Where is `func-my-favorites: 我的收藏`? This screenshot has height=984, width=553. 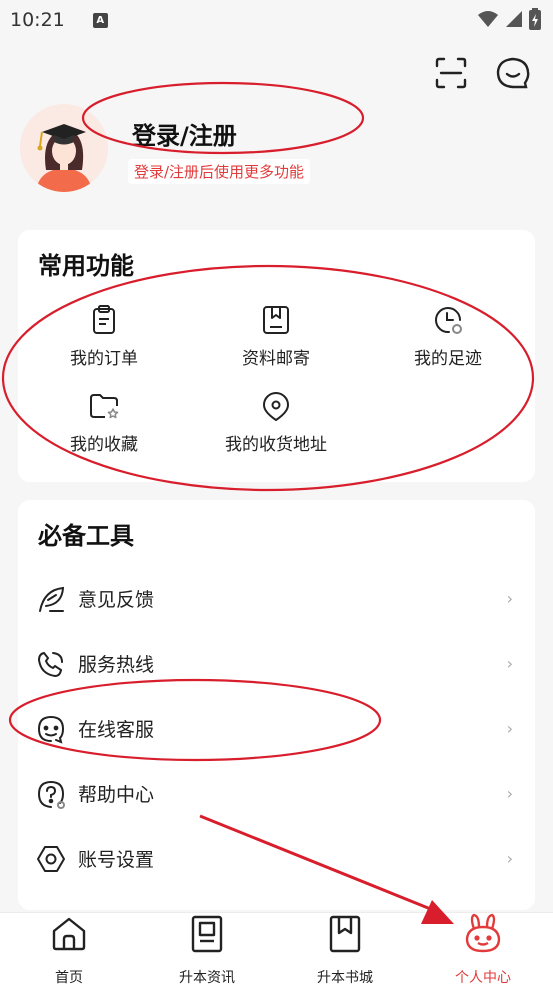 func-my-favorites: 我的收藏 is located at coordinates (104, 422).